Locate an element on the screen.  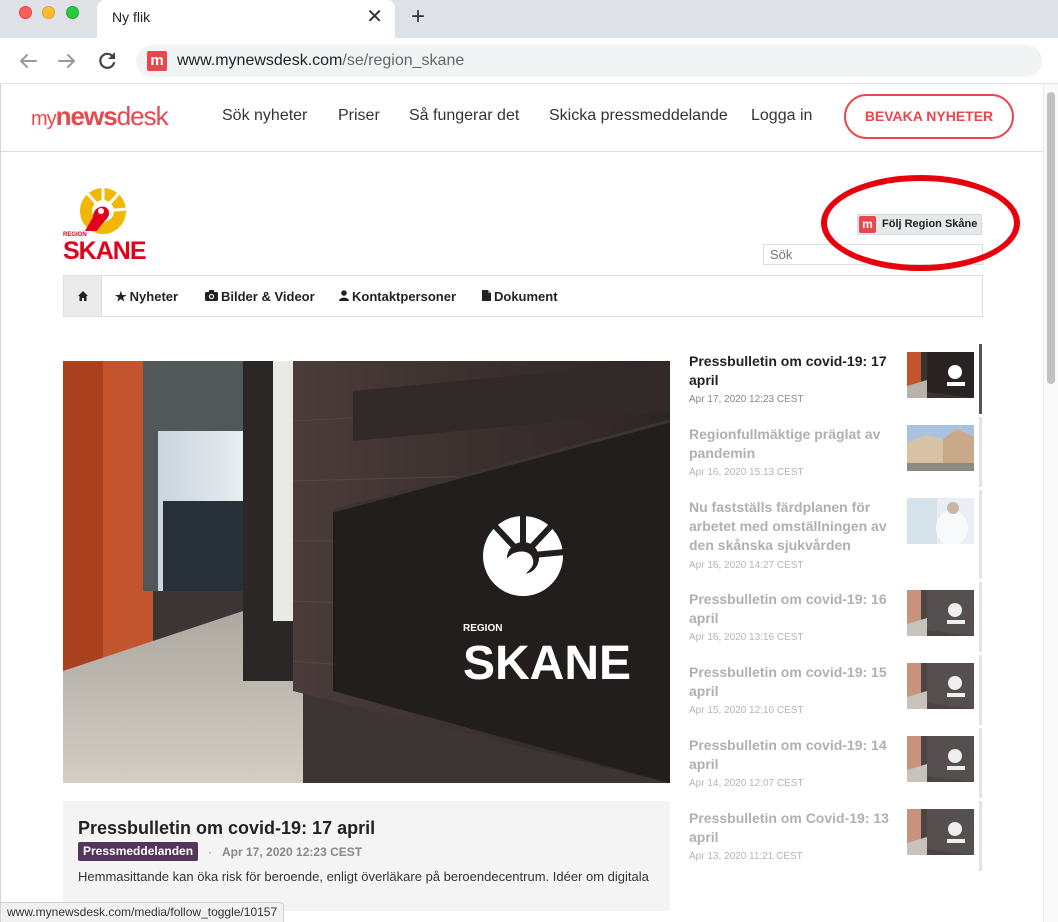
nav-priser: Priser is located at coordinates (359, 116).